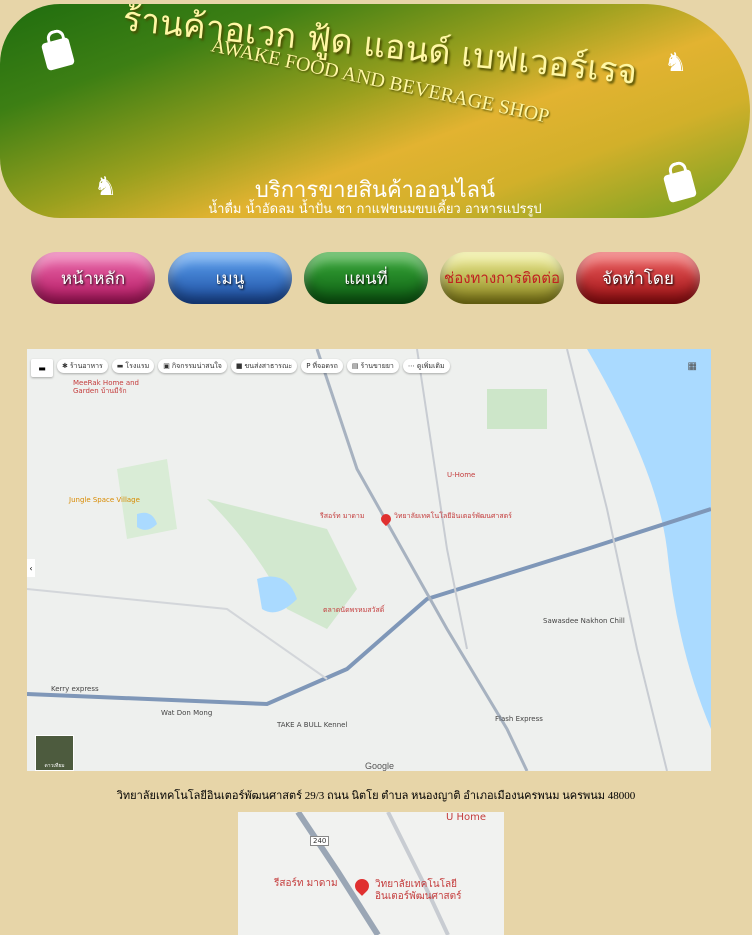 The image size is (752, 935). What do you see at coordinates (308, 366) in the screenshot?
I see `parking-icon: P` at bounding box center [308, 366].